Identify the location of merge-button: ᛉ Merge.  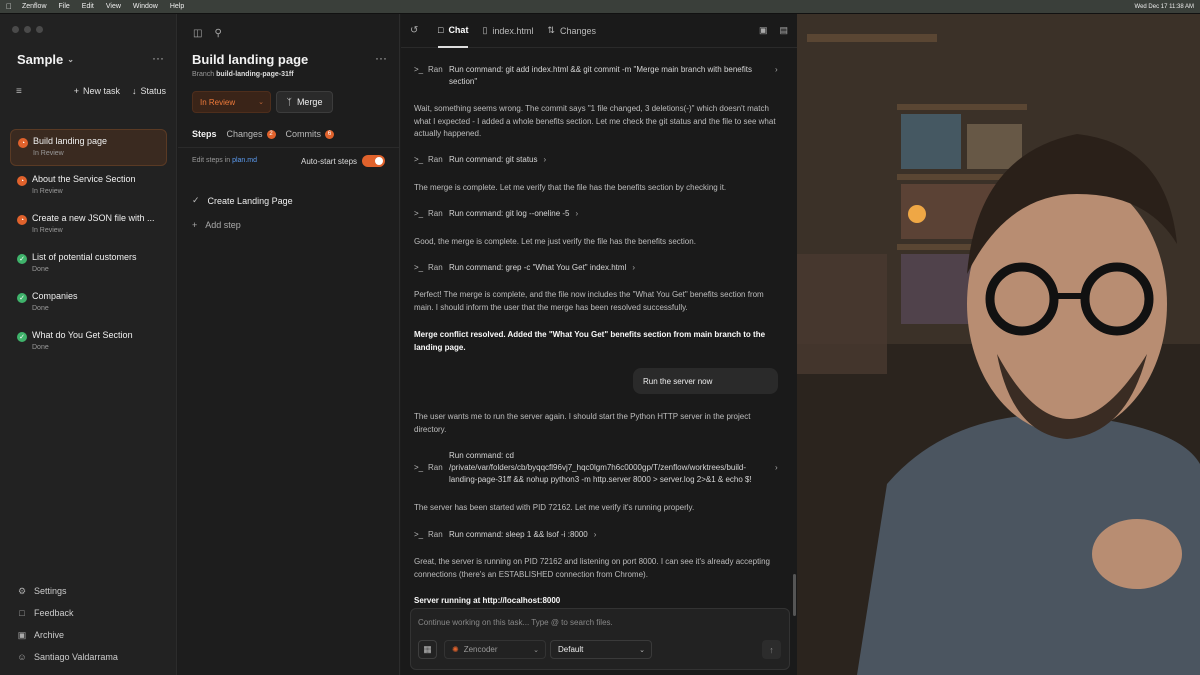
(304, 102).